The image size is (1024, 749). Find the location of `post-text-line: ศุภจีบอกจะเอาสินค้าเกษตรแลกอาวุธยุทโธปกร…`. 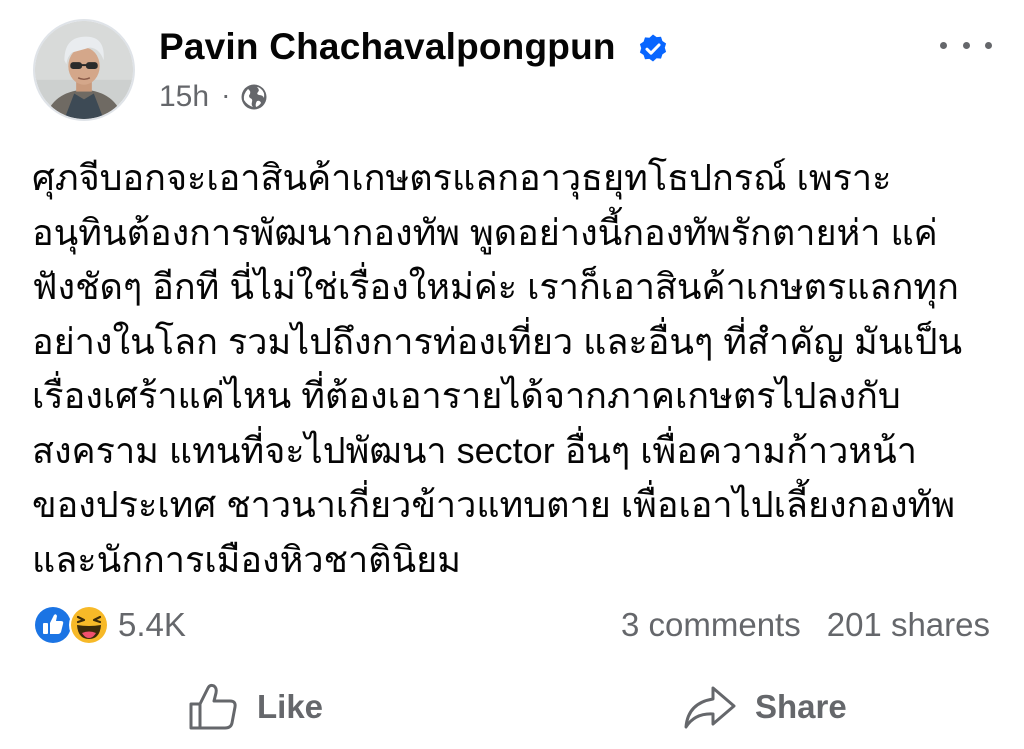

post-text-line: ศุภจีบอกจะเอาสินค้าเกษตรแลกอาวุธยุทโธปกร… is located at coordinates (462, 177).